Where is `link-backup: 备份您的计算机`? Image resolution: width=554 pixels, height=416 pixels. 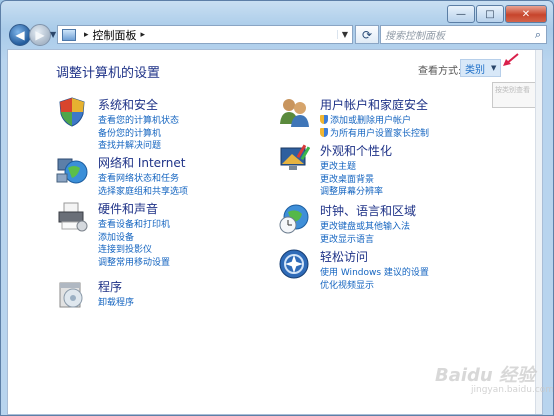 link-backup: 备份您的计算机 is located at coordinates (138, 134).